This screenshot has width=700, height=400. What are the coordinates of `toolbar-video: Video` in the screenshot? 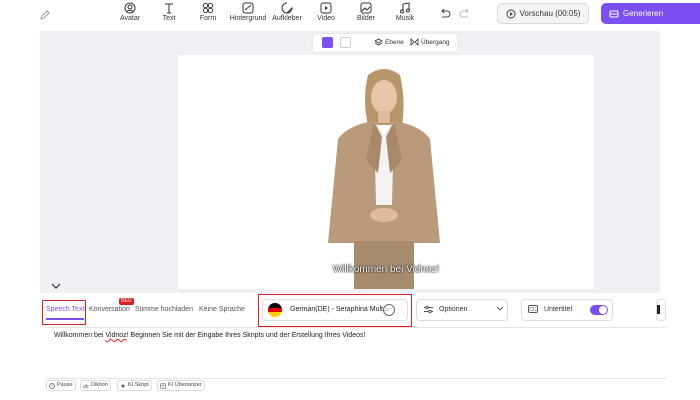 It's located at (326, 12).